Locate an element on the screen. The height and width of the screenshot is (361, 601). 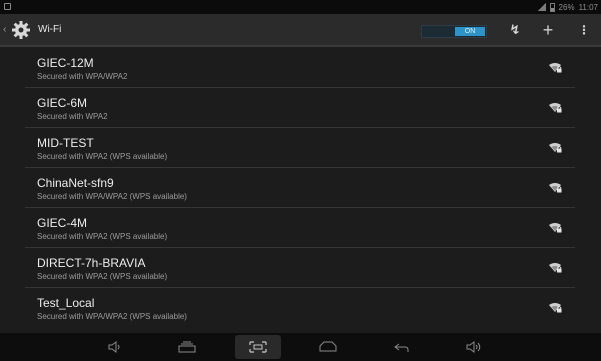
page-title: Wi-Fi is located at coordinates (50, 29).